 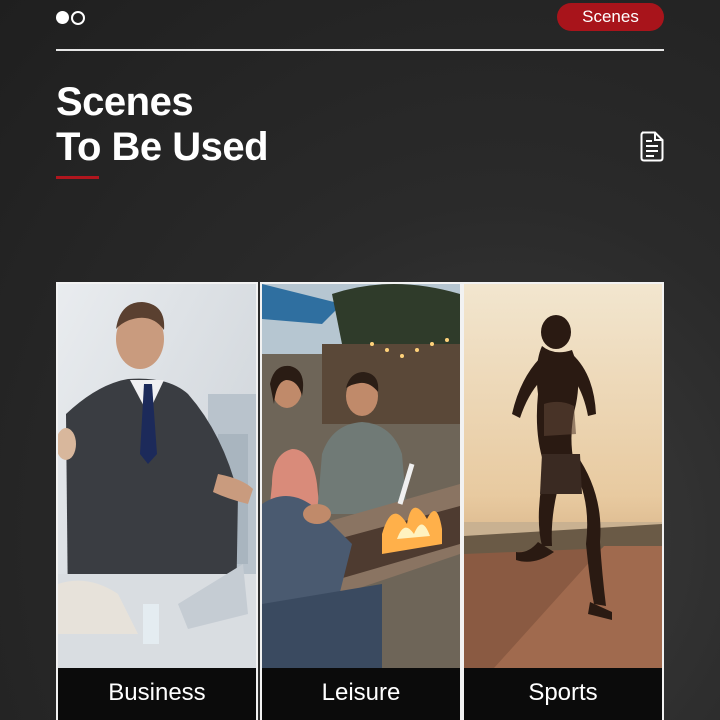 I want to click on title-accent-bar, so click(x=77, y=177).